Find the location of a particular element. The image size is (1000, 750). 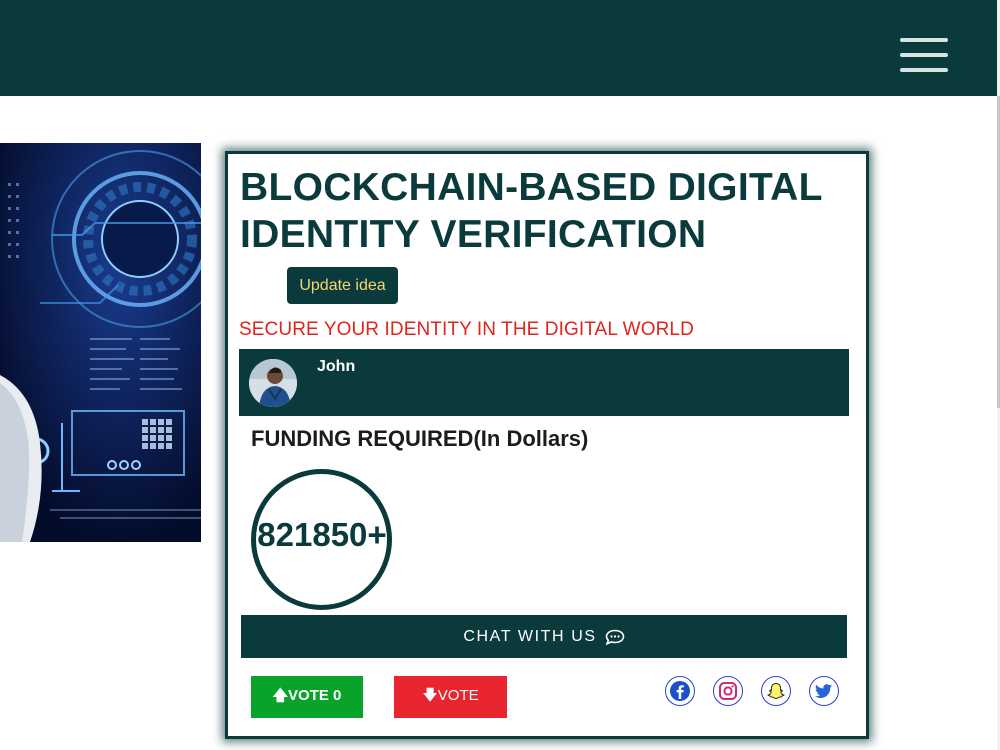

snapchat-icon is located at coordinates (776, 691).